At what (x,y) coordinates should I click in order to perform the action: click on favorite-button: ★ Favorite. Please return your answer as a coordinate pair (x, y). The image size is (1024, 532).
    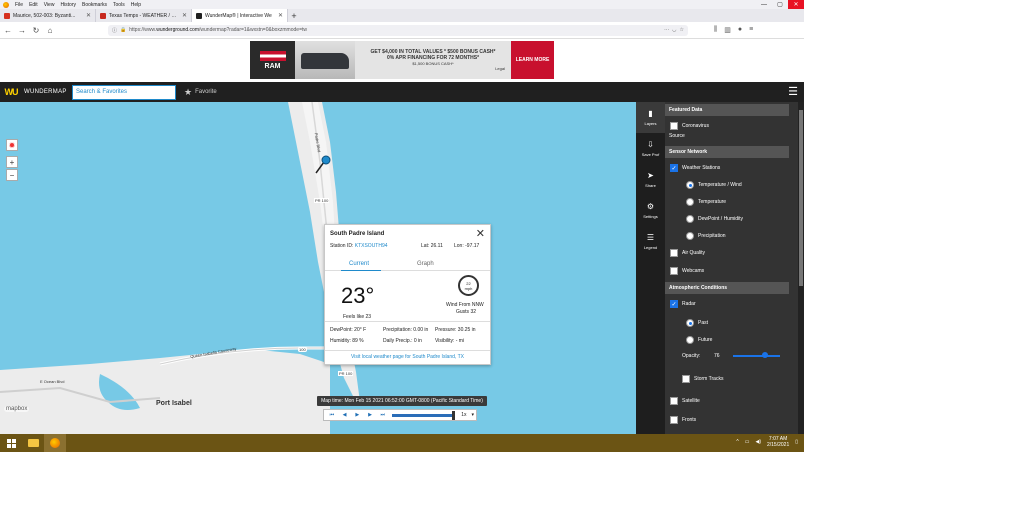
    Looking at the image, I should click on (200, 92).